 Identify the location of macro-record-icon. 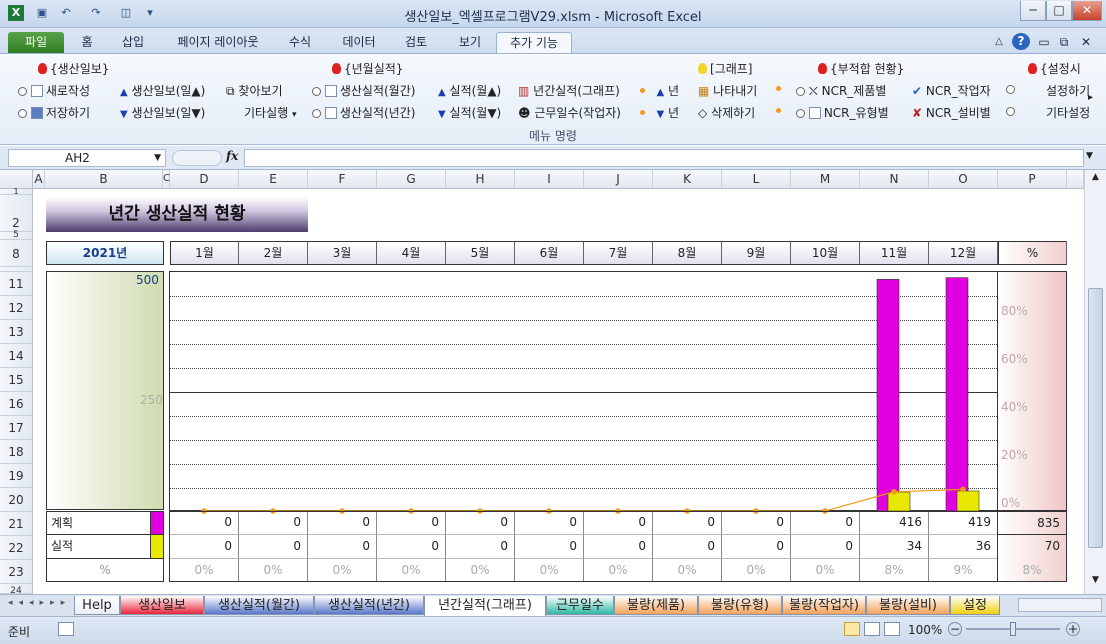
(66, 629).